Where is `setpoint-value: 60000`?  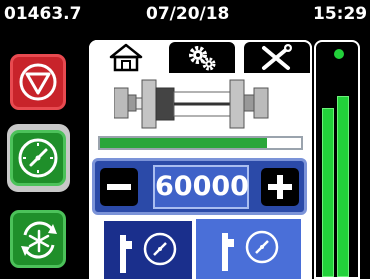
setpoint-value: 60000 is located at coordinates (201, 187).